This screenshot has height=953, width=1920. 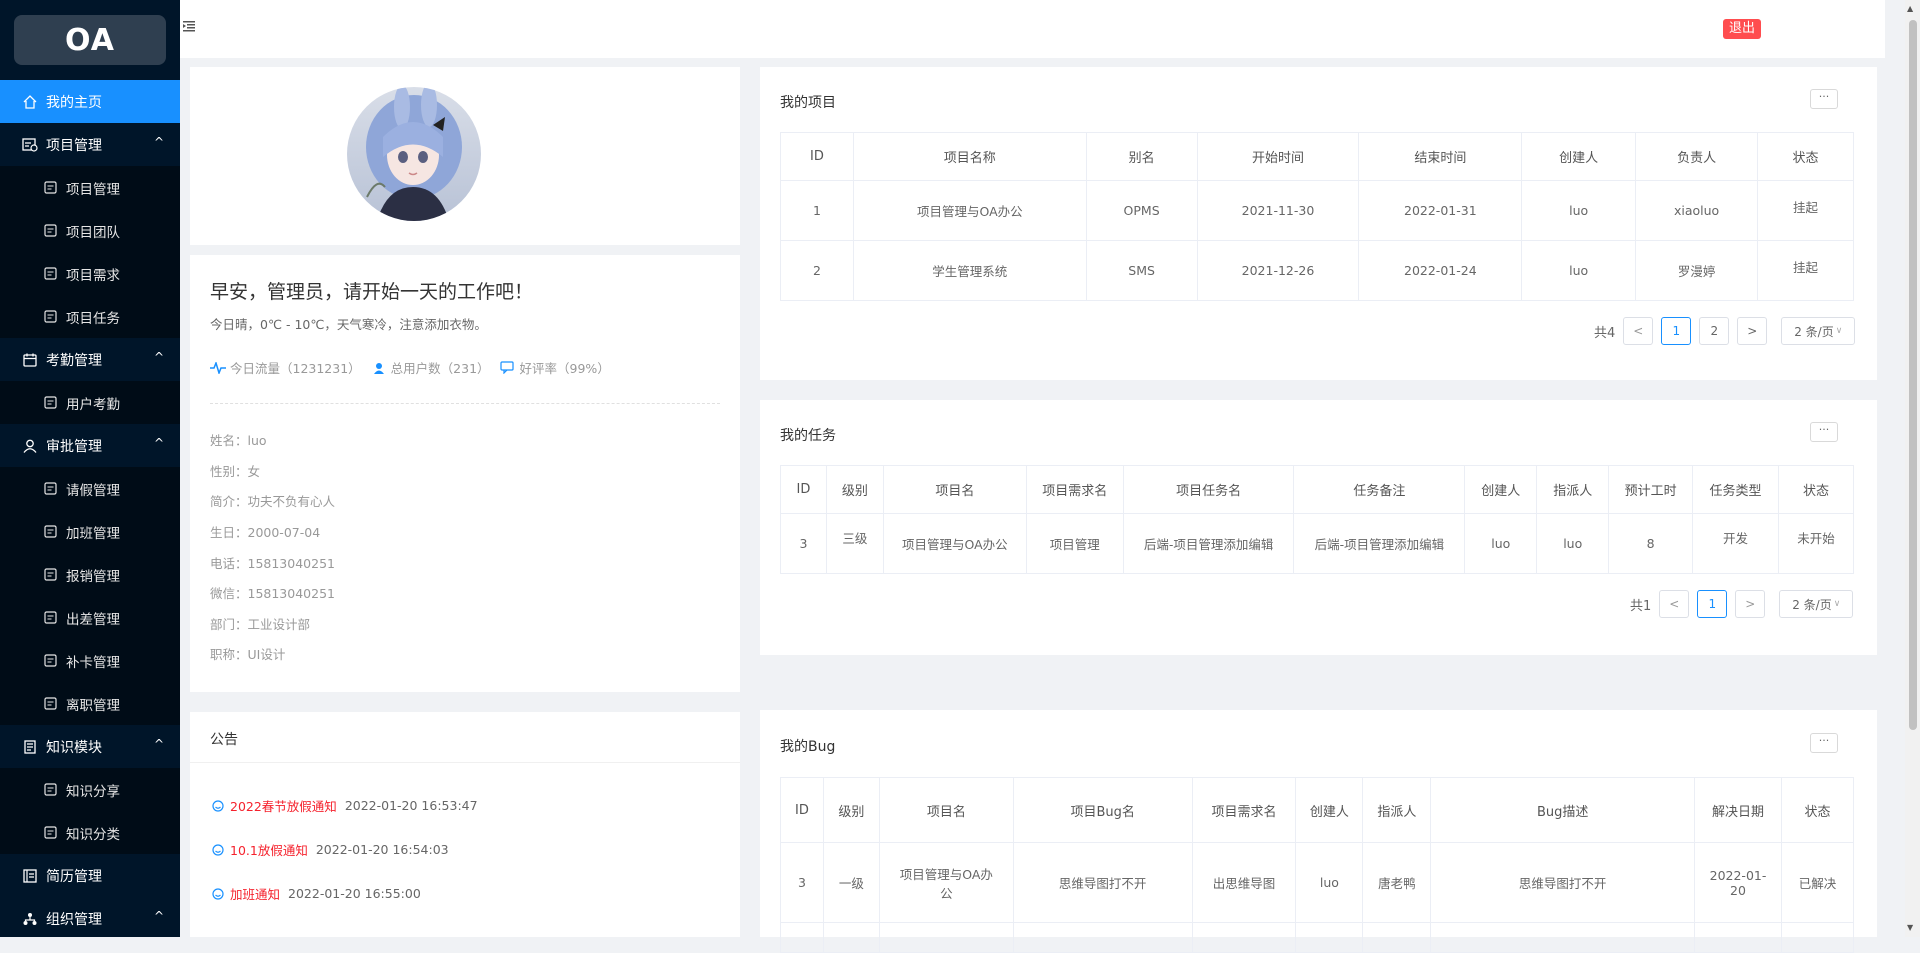 I want to click on sidebar-item: 出差管理, so click(x=90, y=617).